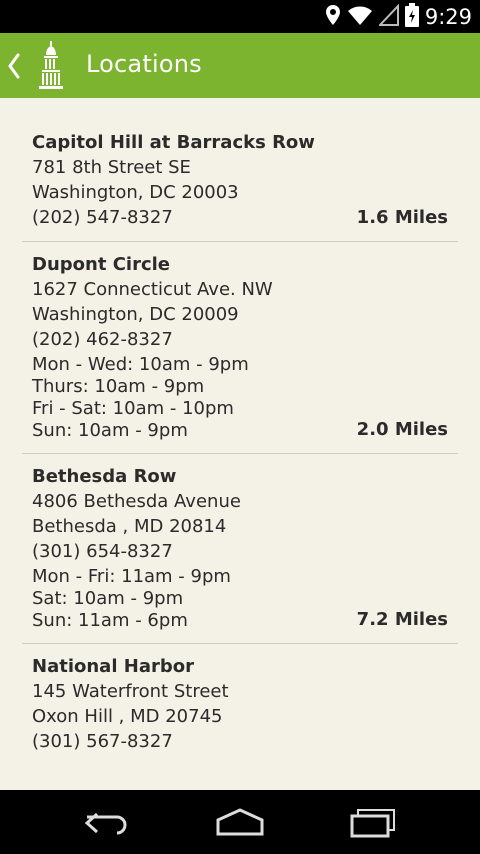  Describe the element at coordinates (240, 93) in the screenshot. I see `scalloped-header-edge` at that location.